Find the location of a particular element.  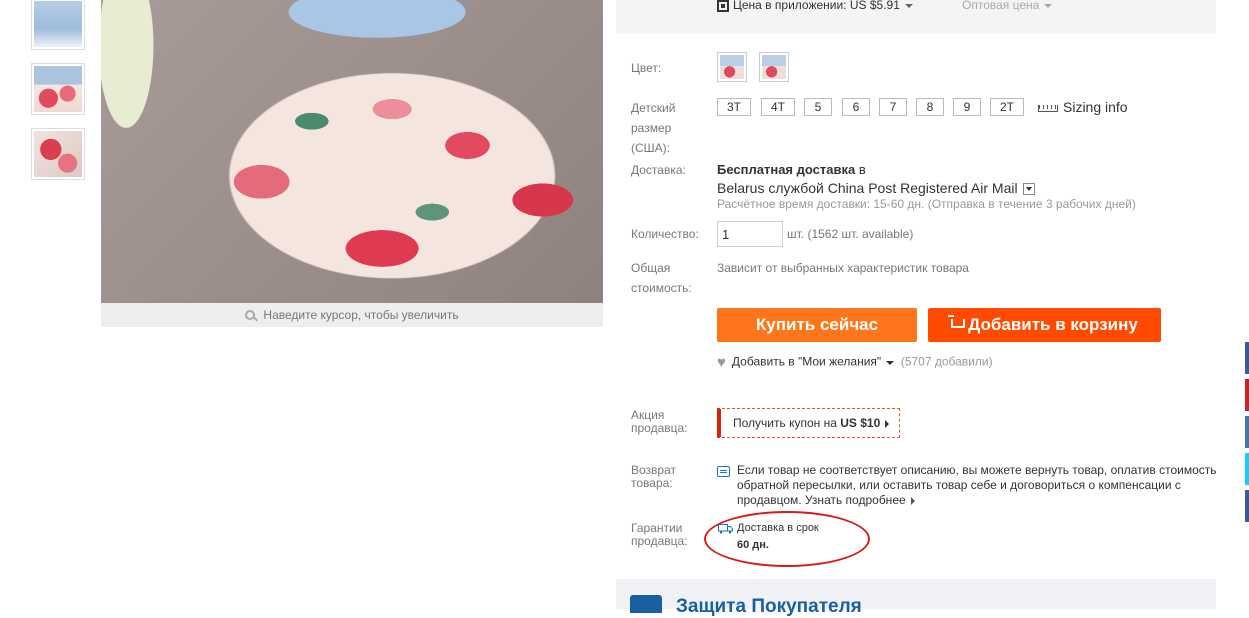

buy-now-button: Купить сейчас is located at coordinates (817, 325).